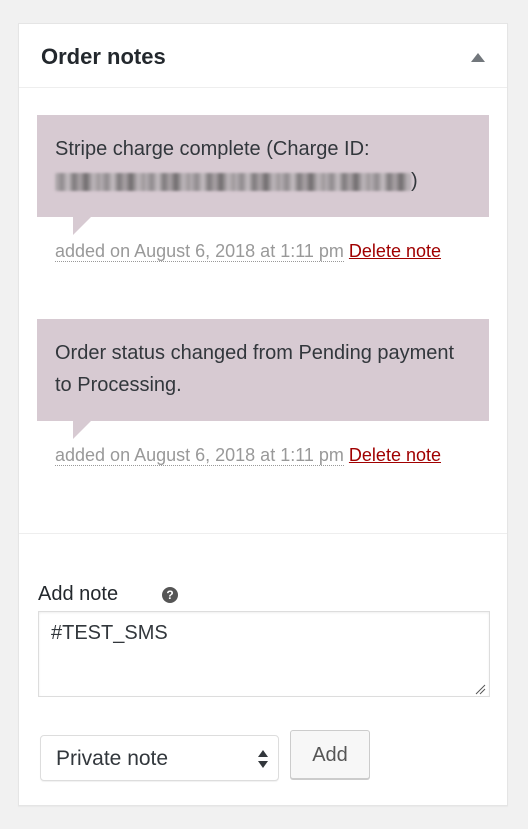 This screenshot has width=528, height=829. Describe the element at coordinates (170, 595) in the screenshot. I see `help-icon: ?` at that location.